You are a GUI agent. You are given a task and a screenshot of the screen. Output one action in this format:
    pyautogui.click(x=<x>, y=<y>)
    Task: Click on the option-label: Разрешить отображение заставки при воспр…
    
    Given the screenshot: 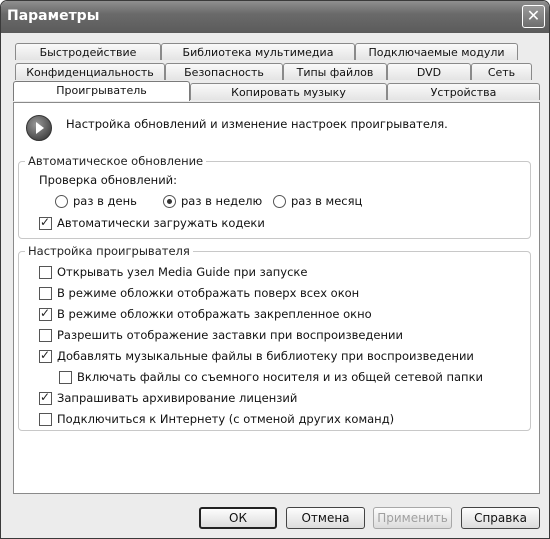 What is the action you would take?
    pyautogui.click(x=230, y=335)
    